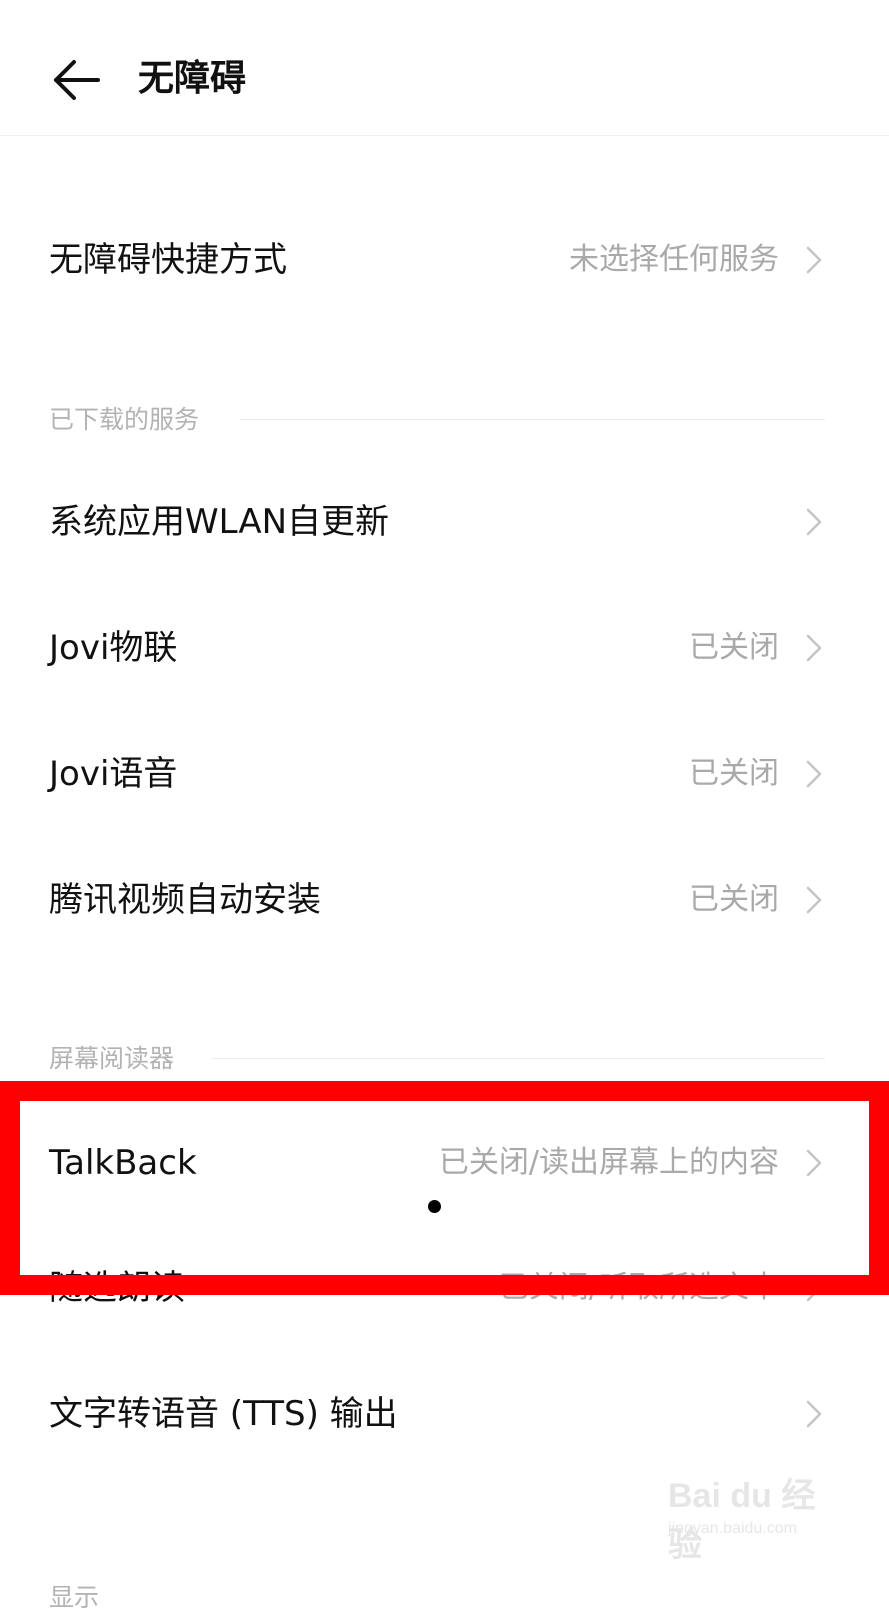 The width and height of the screenshot is (889, 1618). Describe the element at coordinates (124, 419) in the screenshot. I see `section-title-downloaded: 已下载的服务` at that location.